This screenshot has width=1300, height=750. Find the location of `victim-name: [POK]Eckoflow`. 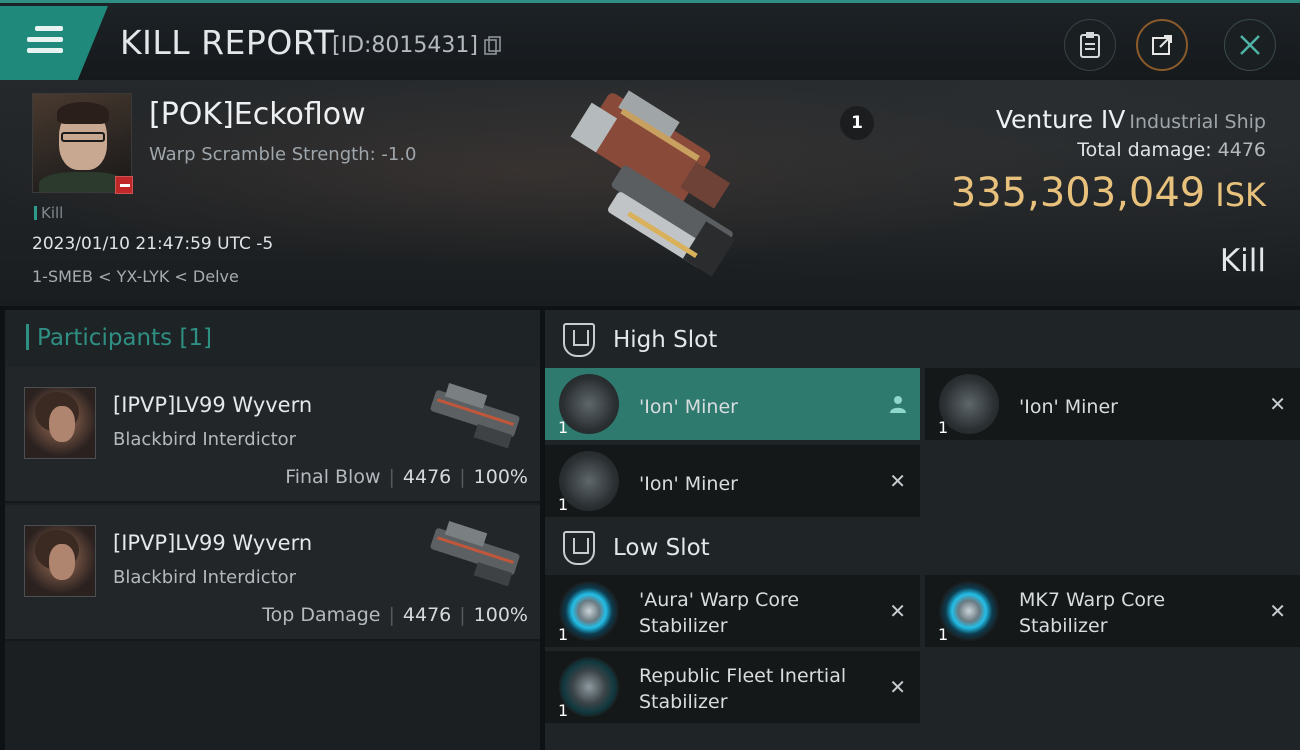

victim-name: [POK]Eckoflow is located at coordinates (257, 114).